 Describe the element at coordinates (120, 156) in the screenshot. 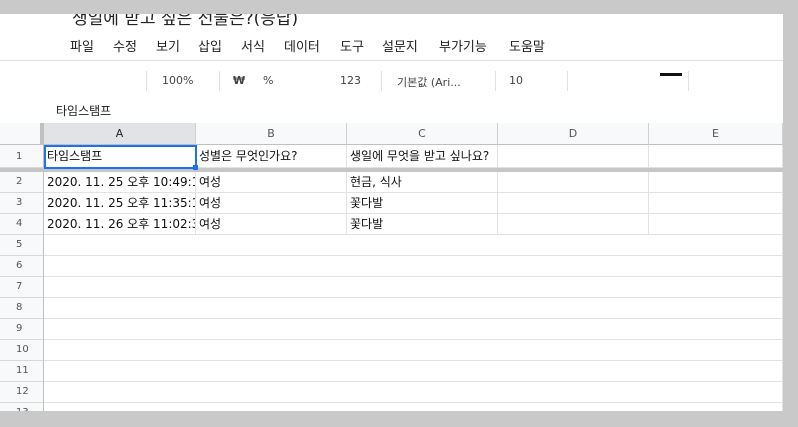

I see `cell-a1: 타임스탬프` at that location.